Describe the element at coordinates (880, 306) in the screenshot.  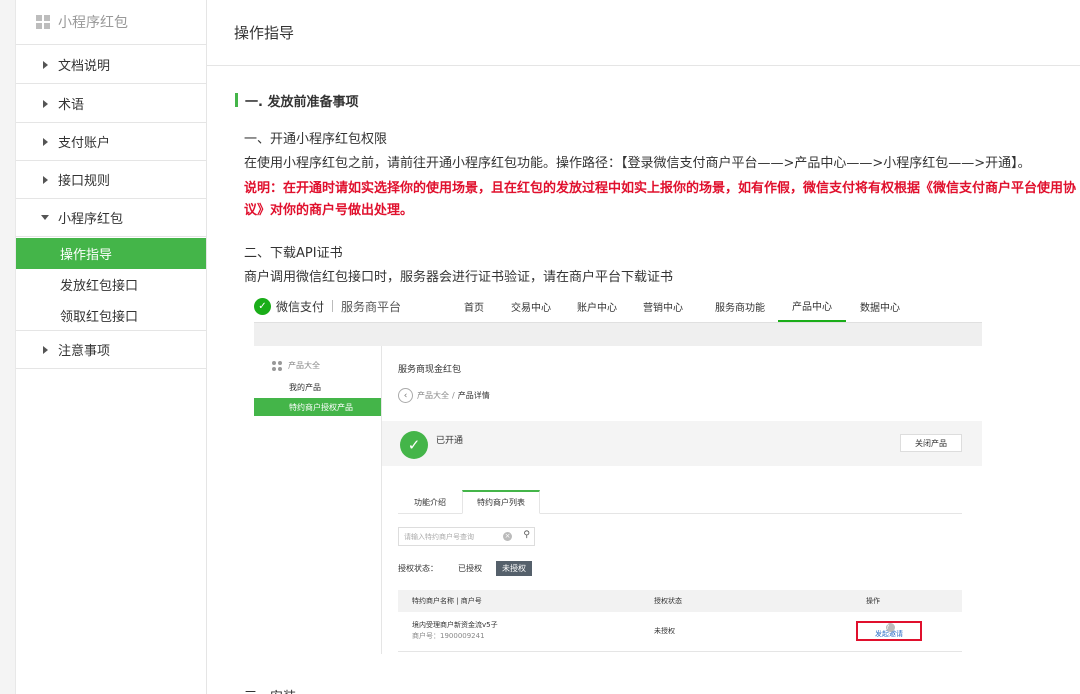
I see `nav-data: 数据中心` at that location.